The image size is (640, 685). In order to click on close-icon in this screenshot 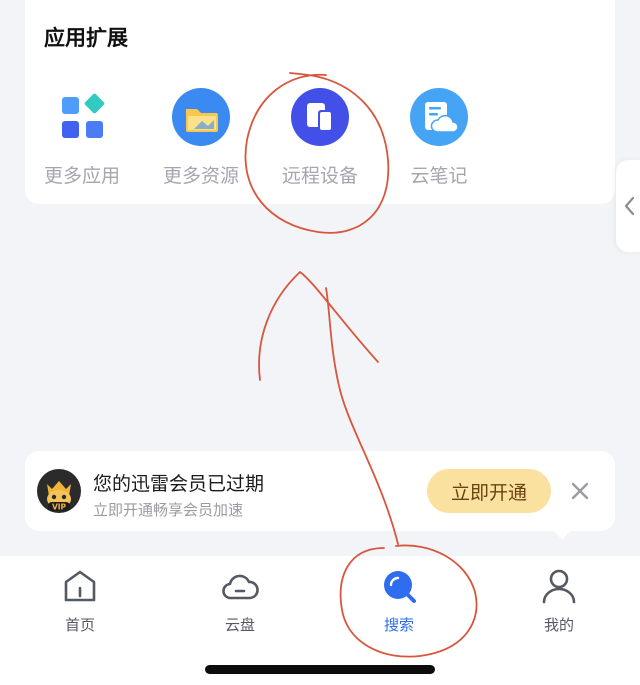, I will do `click(580, 491)`.